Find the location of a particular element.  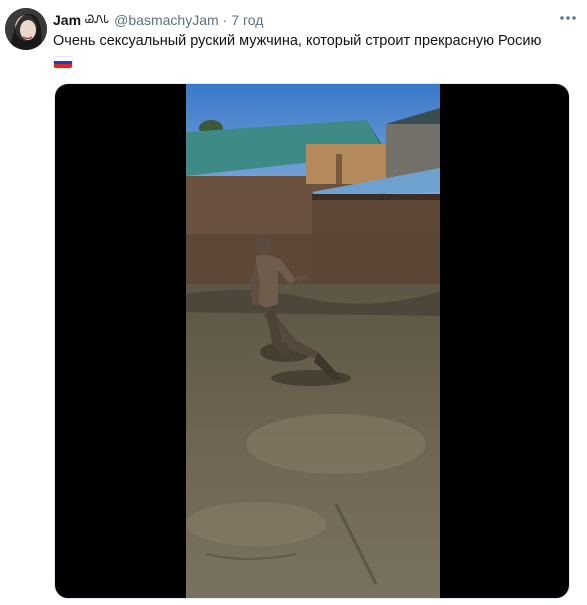

handle: @basmachyJam is located at coordinates (166, 20).